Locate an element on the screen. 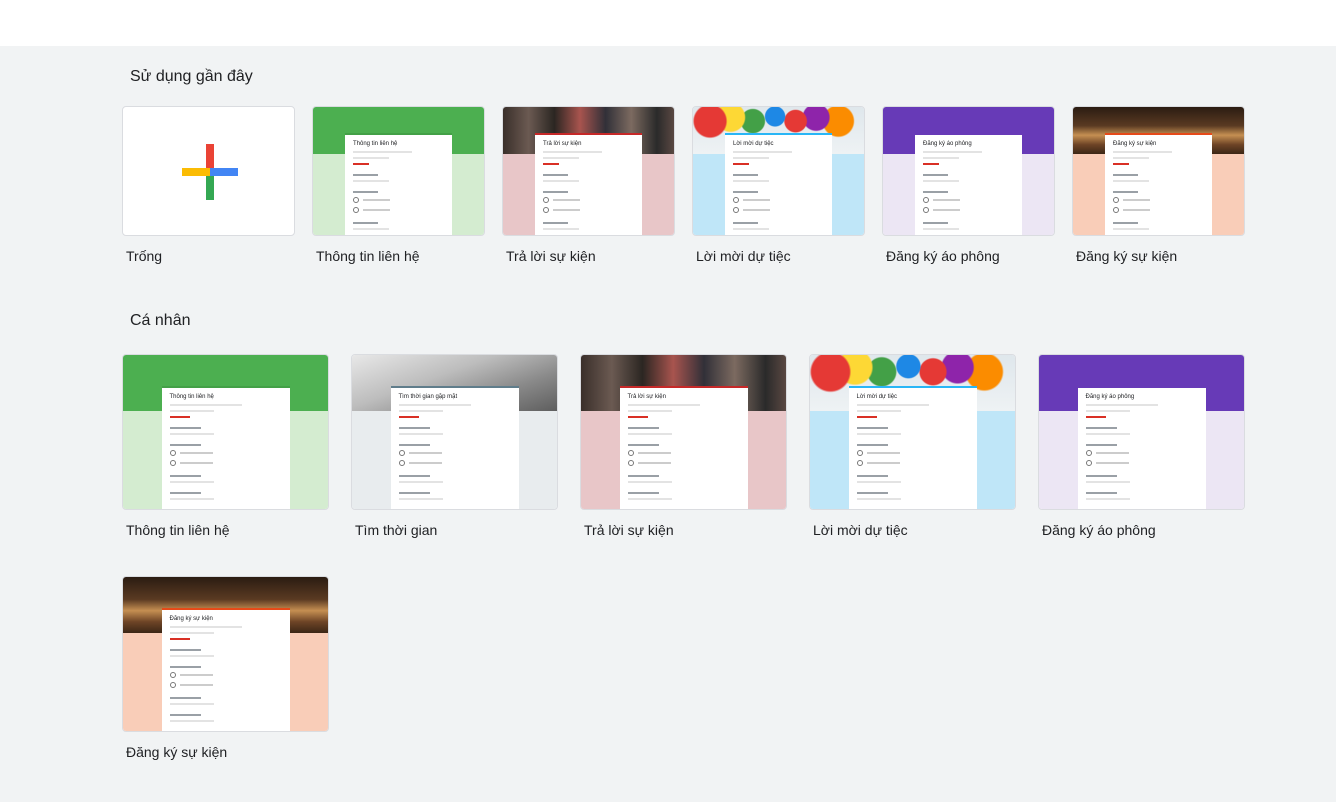  form-preview: Tìm thời gian gặp mặt is located at coordinates (454, 447).